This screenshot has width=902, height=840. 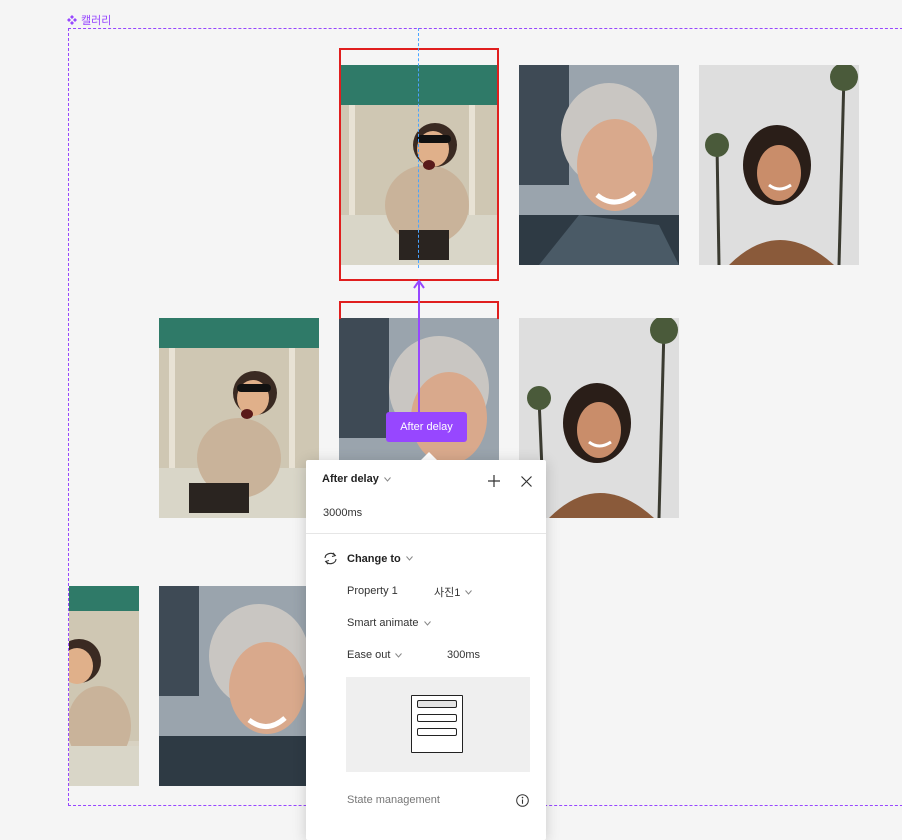 I want to click on component-label: 캘러리, so click(x=89, y=20).